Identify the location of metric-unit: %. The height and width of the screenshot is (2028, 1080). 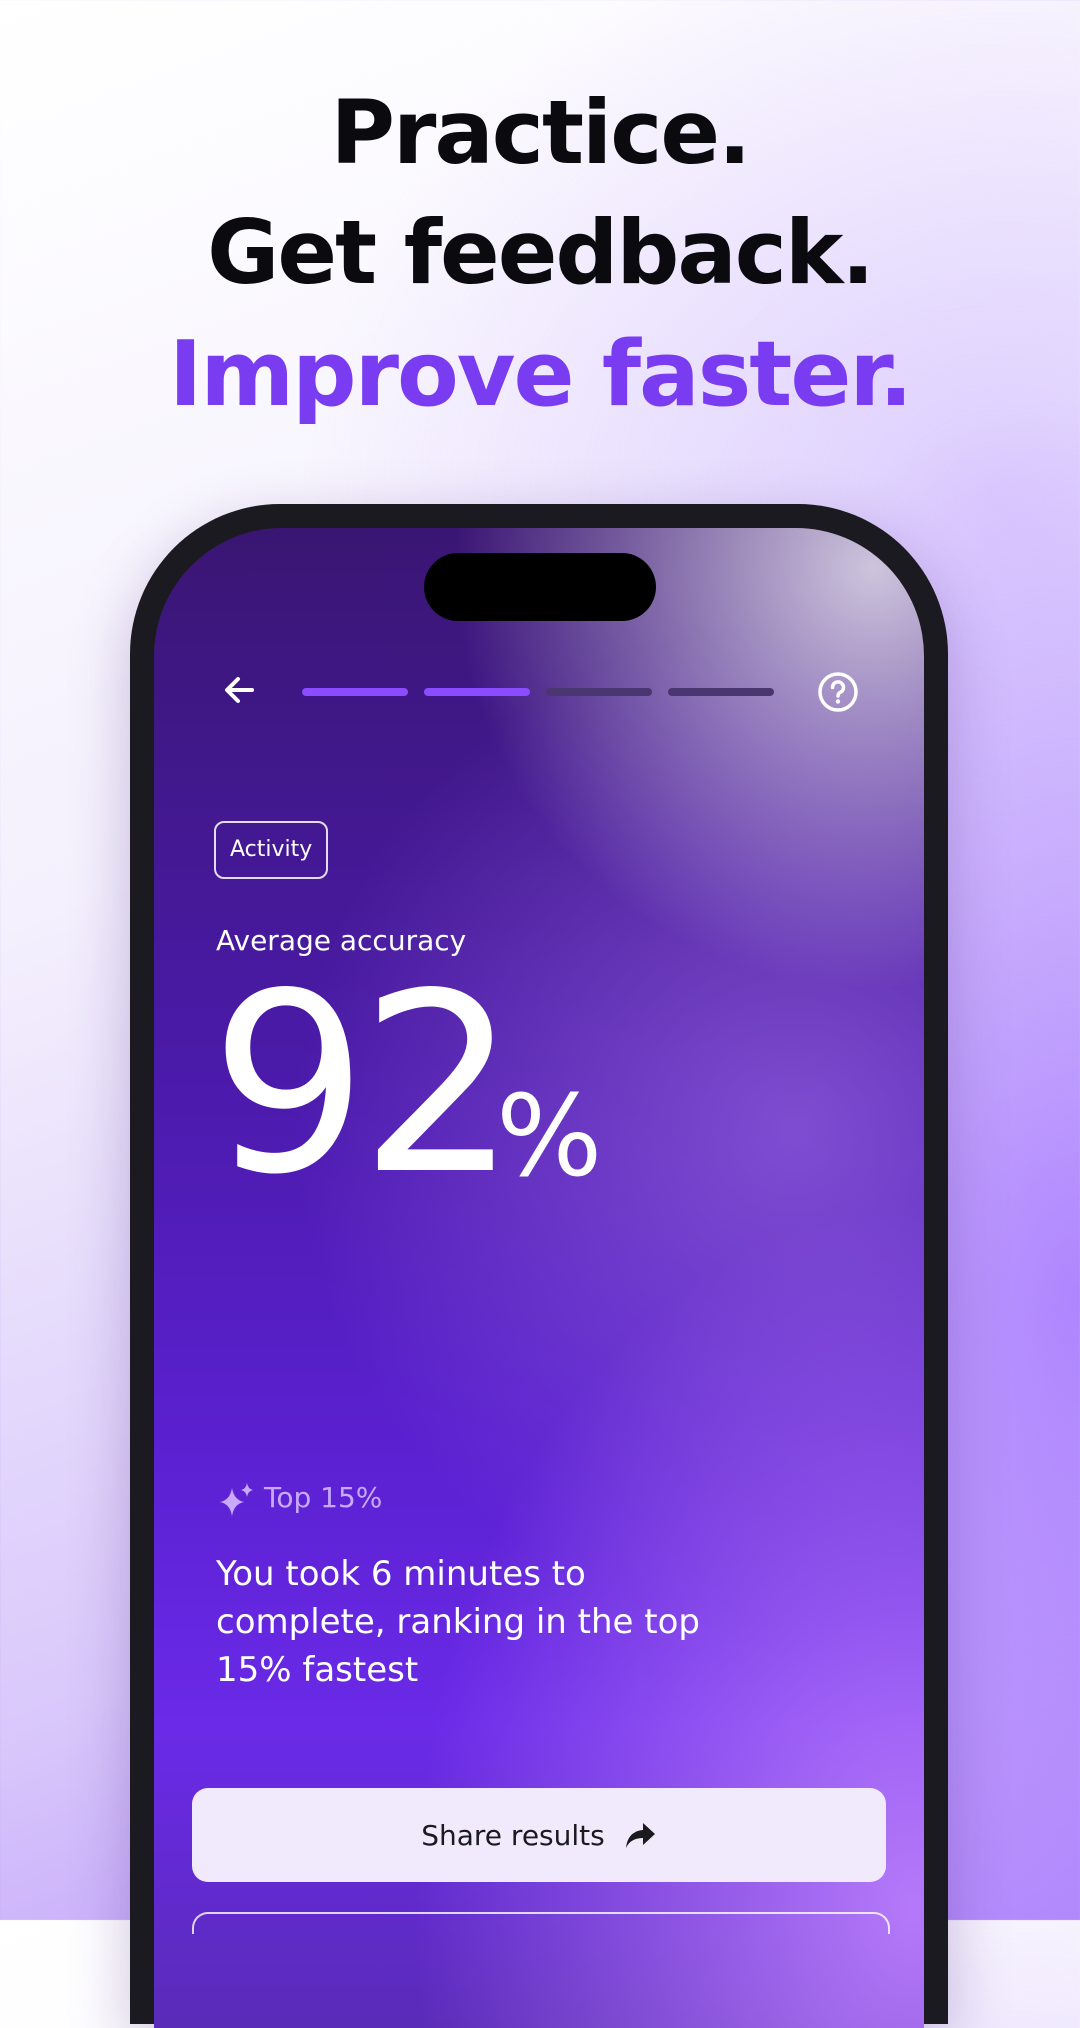
(549, 1137).